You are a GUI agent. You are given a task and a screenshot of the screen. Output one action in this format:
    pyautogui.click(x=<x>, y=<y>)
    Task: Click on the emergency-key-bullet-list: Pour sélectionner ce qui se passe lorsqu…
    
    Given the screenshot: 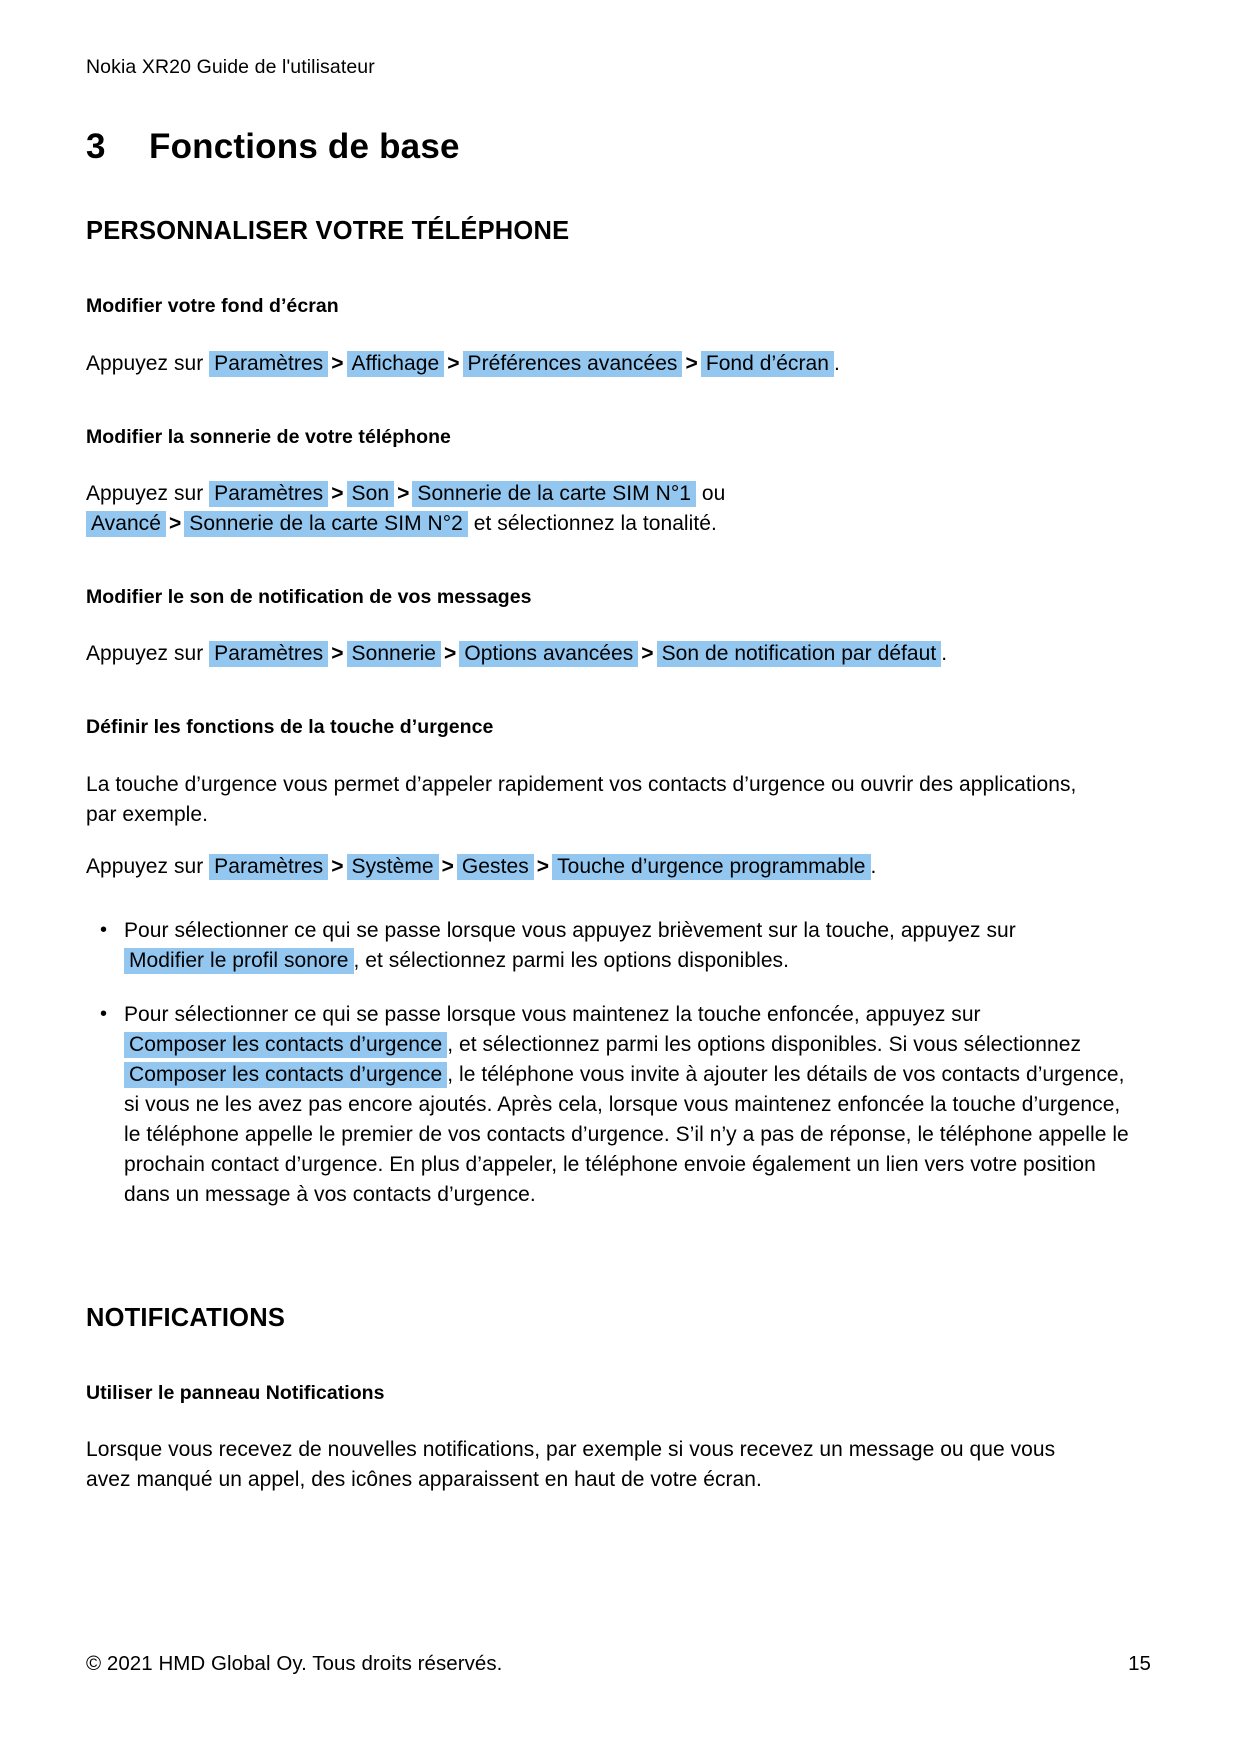 What is the action you would take?
    pyautogui.click(x=618, y=1062)
    